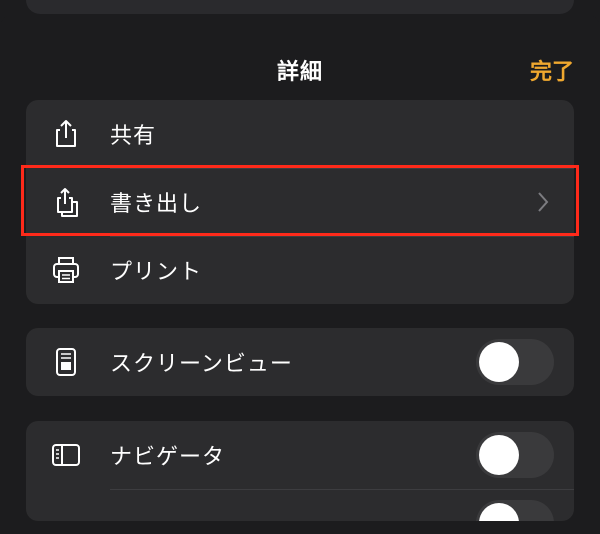 The width and height of the screenshot is (600, 534). What do you see at coordinates (66, 362) in the screenshot?
I see `screen-view-icon` at bounding box center [66, 362].